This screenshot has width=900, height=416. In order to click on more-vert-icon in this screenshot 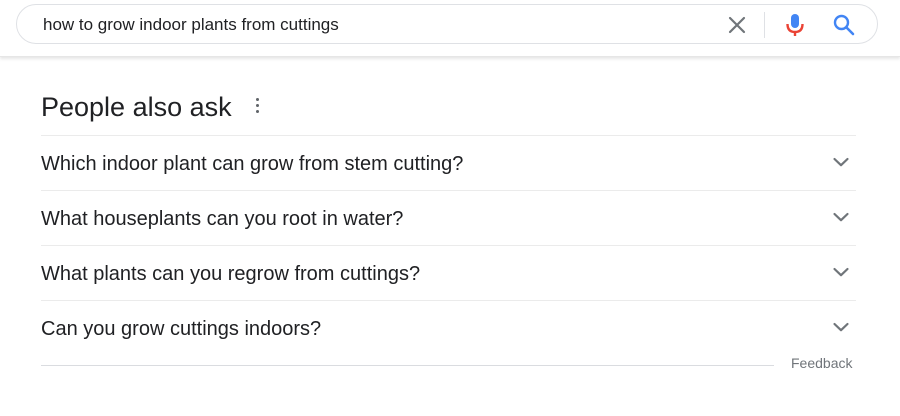, I will do `click(257, 99)`.